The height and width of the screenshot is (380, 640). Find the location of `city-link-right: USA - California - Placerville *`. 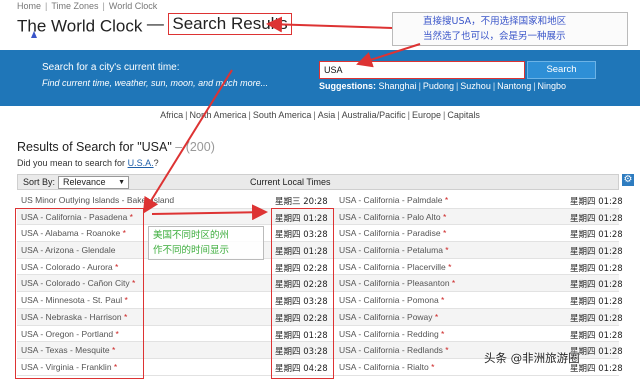

city-link-right: USA - California - Placerville * is located at coordinates (395, 267).